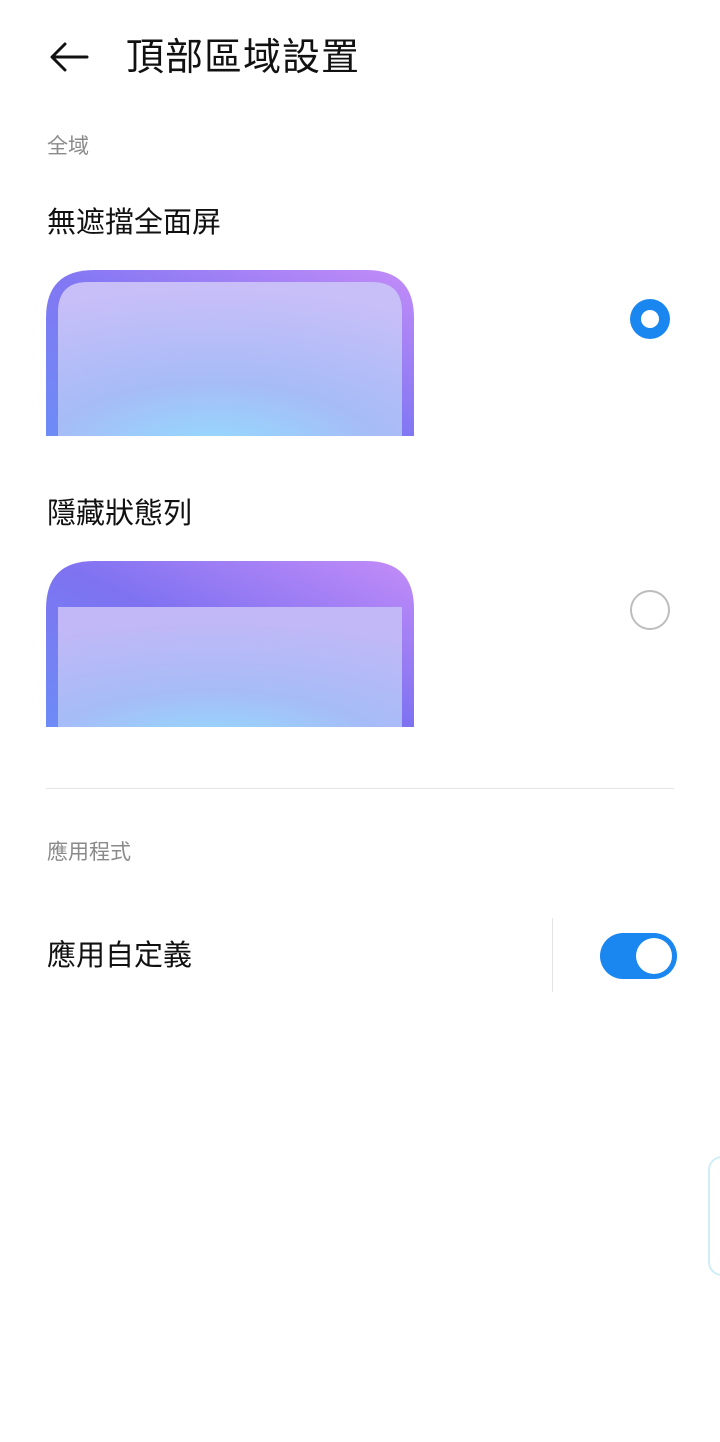  Describe the element at coordinates (119, 955) in the screenshot. I see `app-custom-label: 應用自定義` at that location.